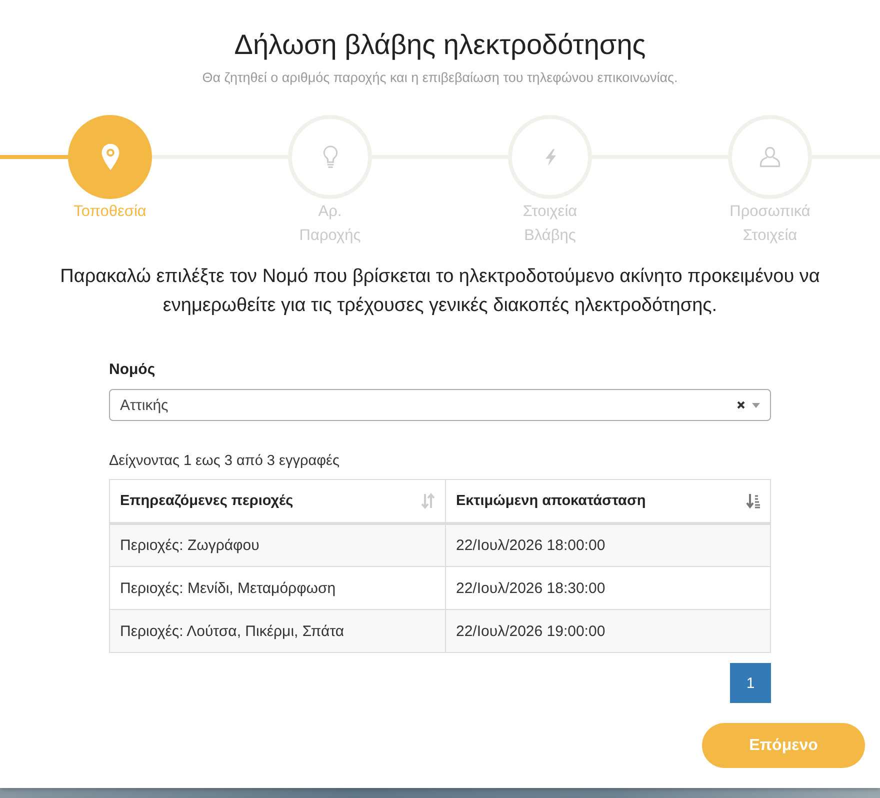  Describe the element at coordinates (224, 461) in the screenshot. I see `table-info-text: Δείχνοντας 1 εως 3 από 3 εγγραφές` at that location.